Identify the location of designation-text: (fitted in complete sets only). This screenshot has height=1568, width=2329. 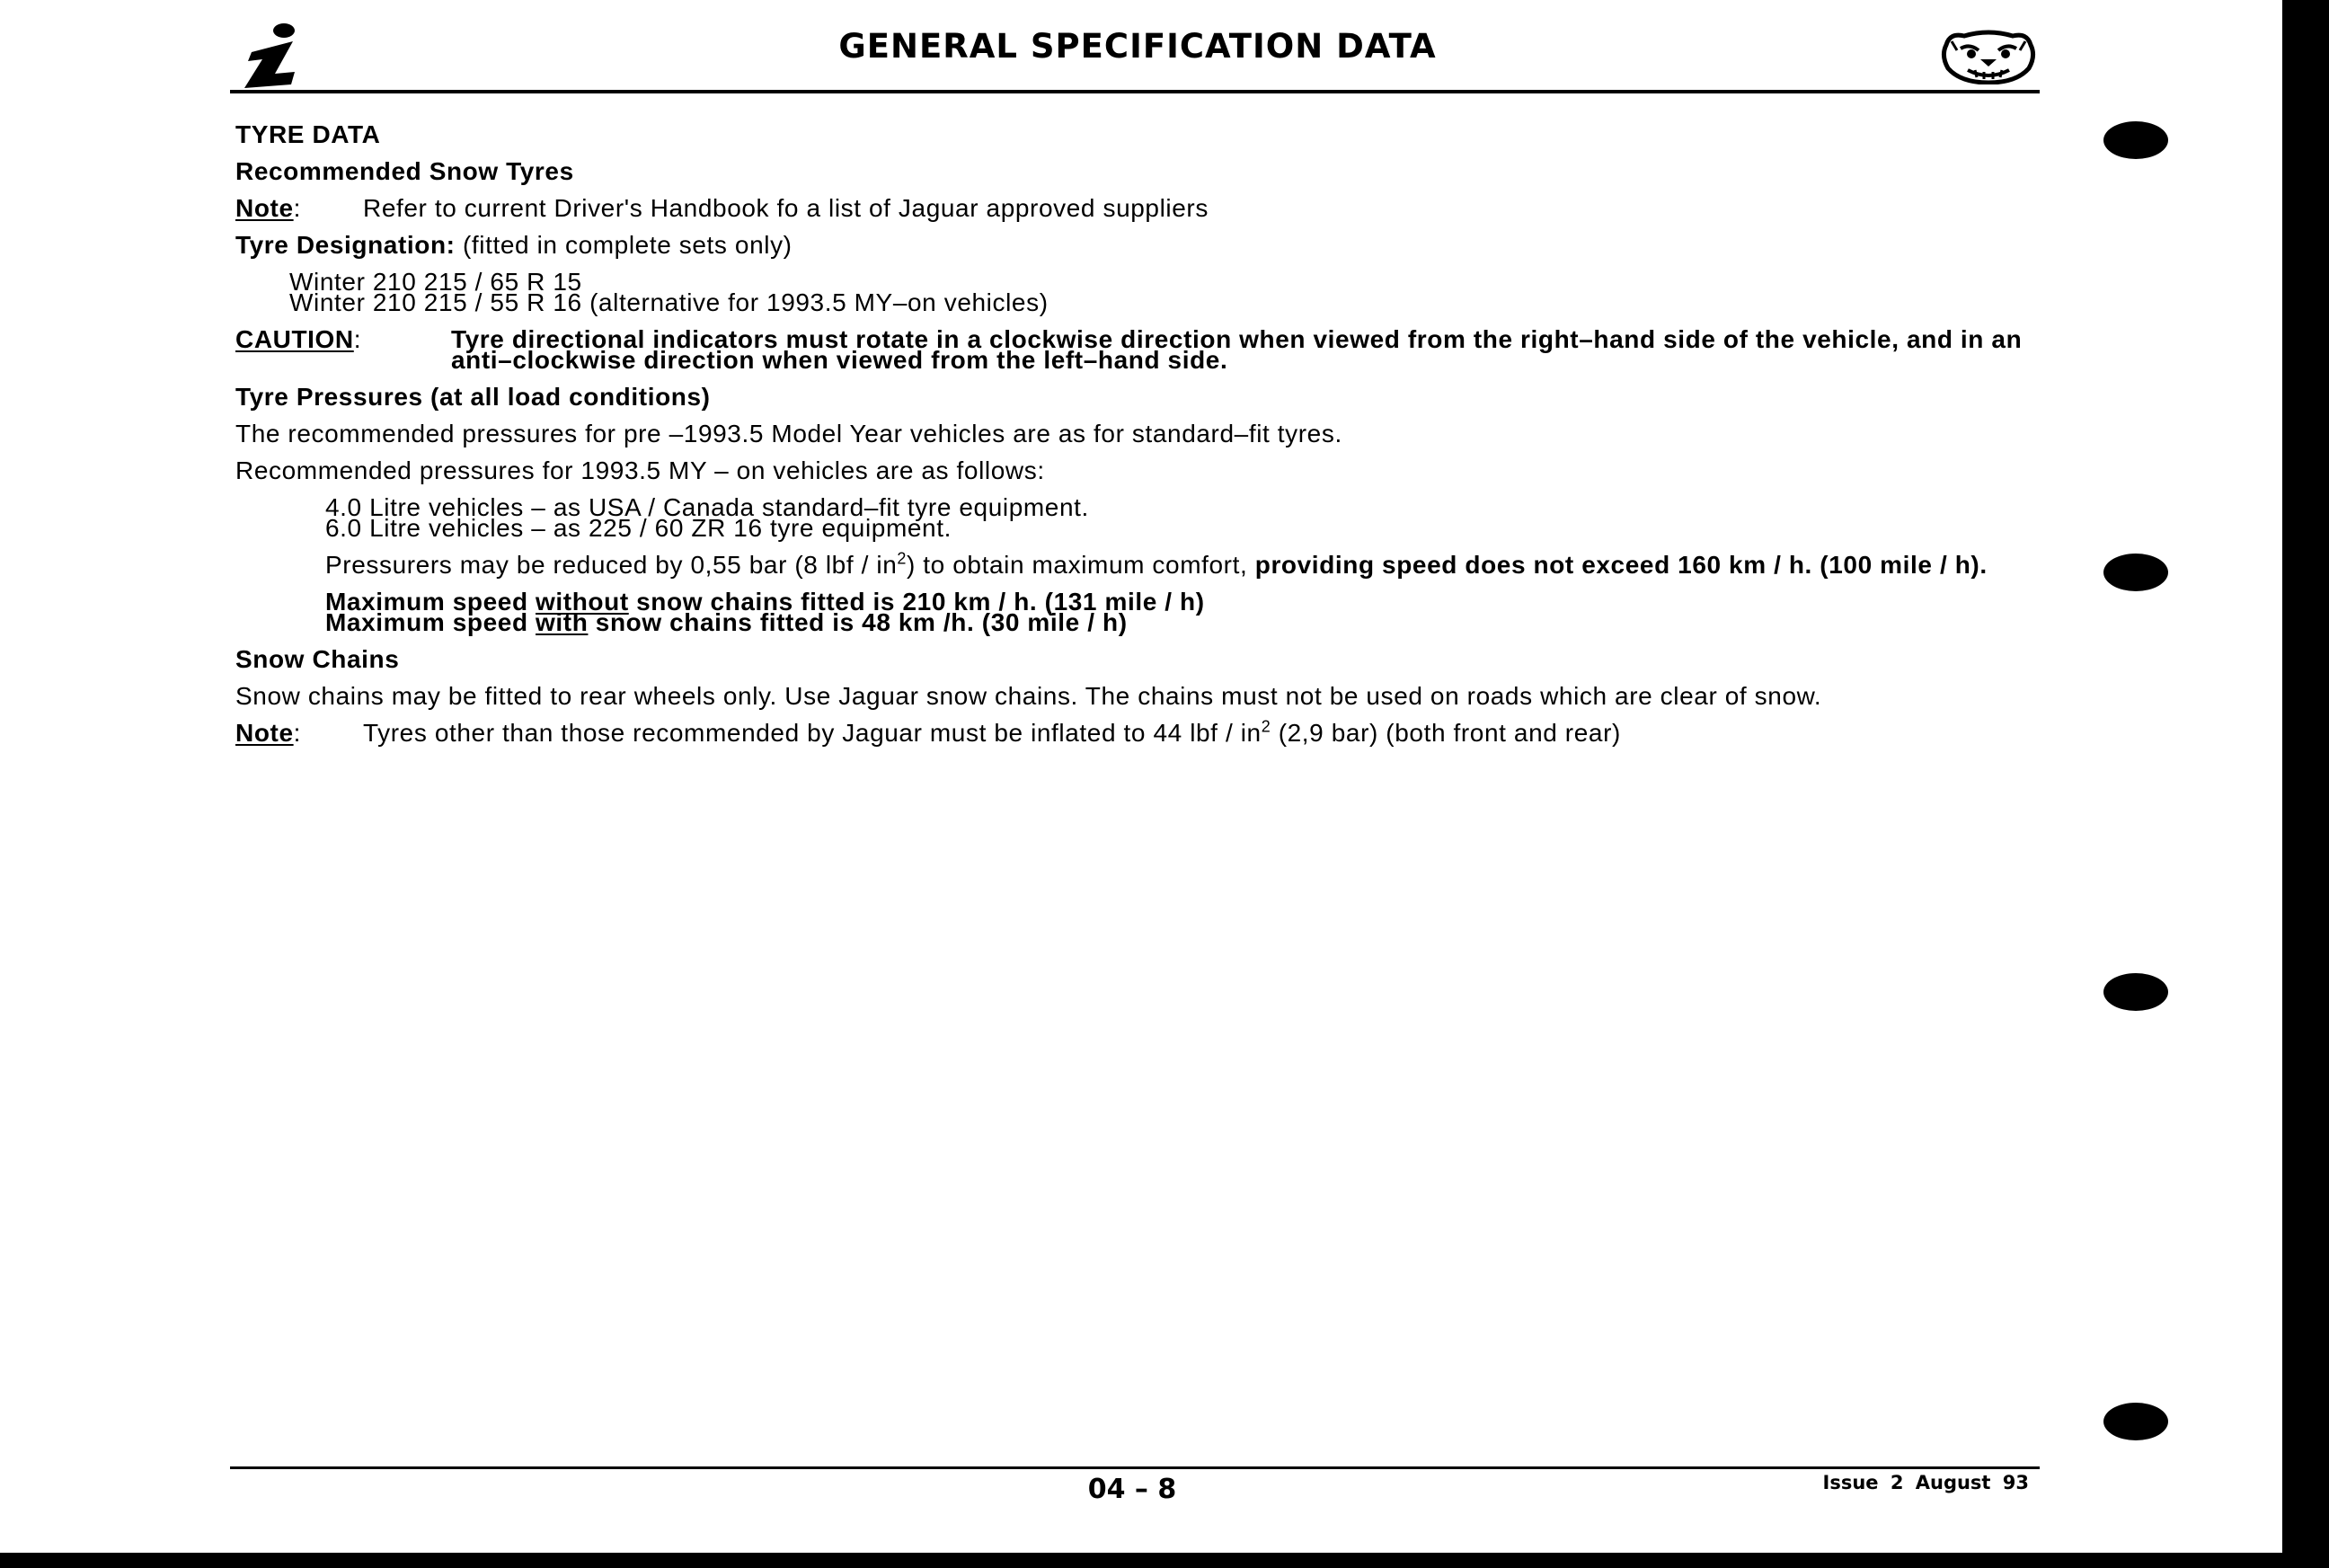
(628, 245).